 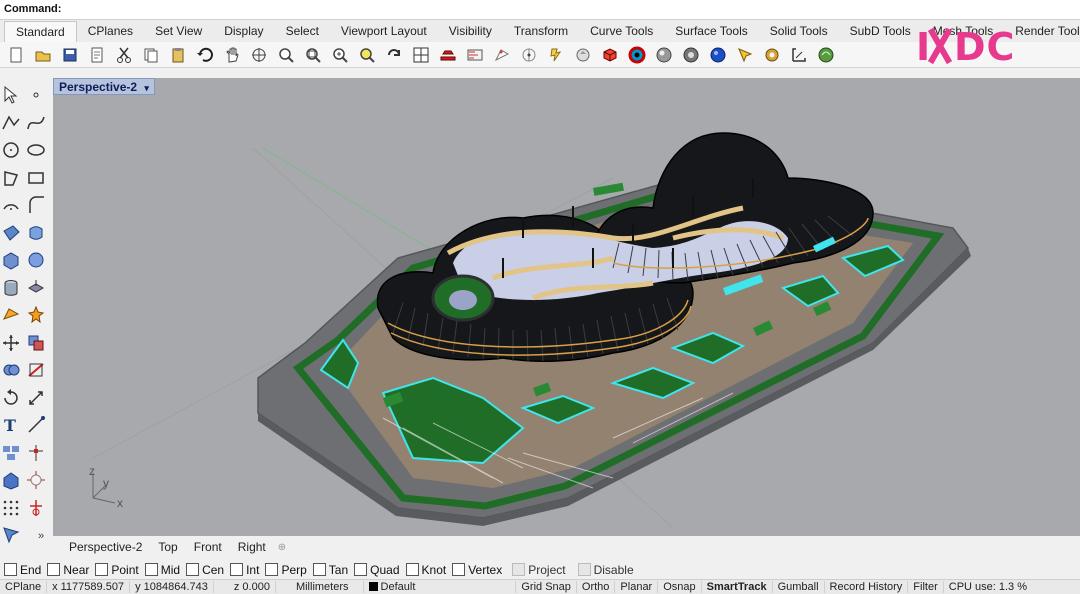 I want to click on loft-icon, so click(x=36, y=233).